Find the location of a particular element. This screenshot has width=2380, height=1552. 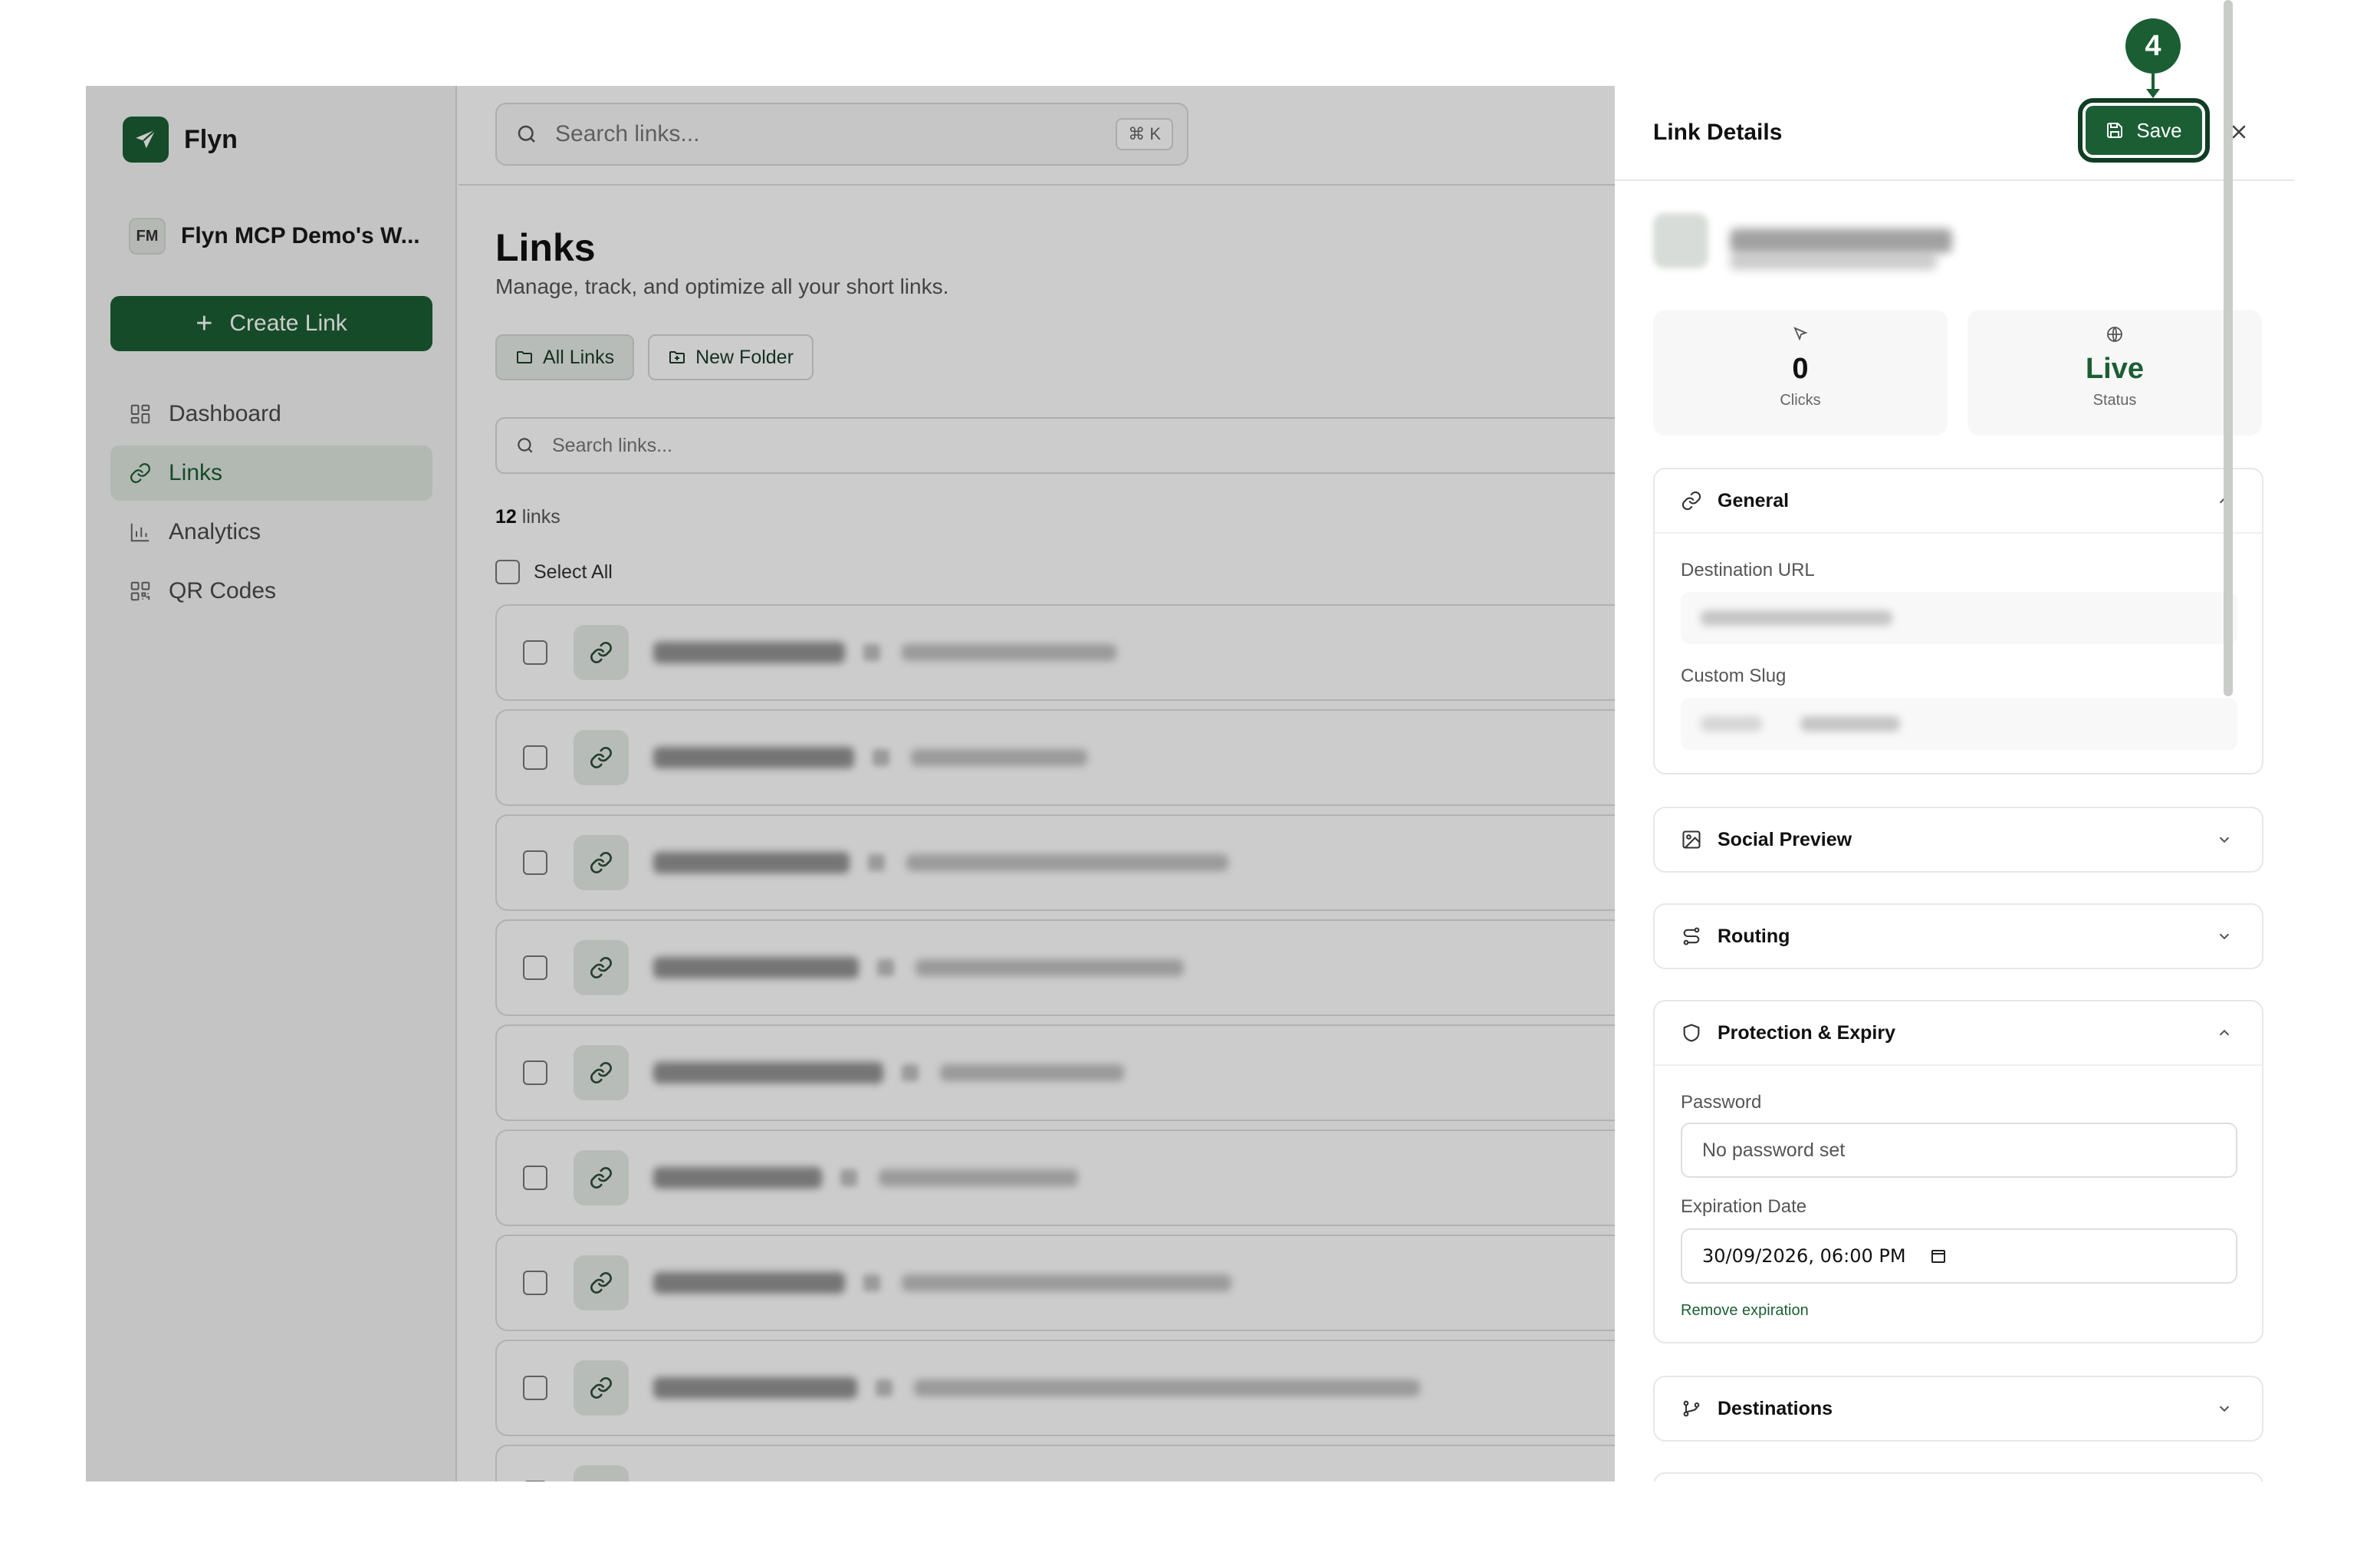

routing-section: Routing is located at coordinates (1958, 936).